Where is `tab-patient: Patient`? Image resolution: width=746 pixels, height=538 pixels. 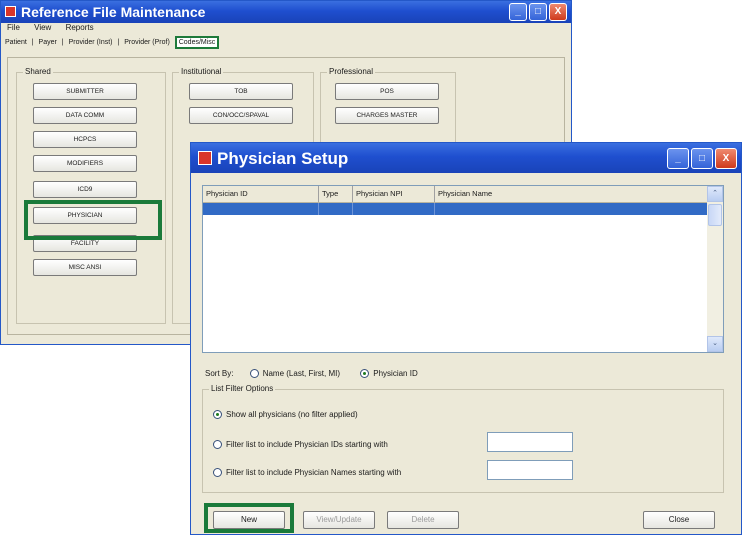 tab-patient: Patient is located at coordinates (16, 42).